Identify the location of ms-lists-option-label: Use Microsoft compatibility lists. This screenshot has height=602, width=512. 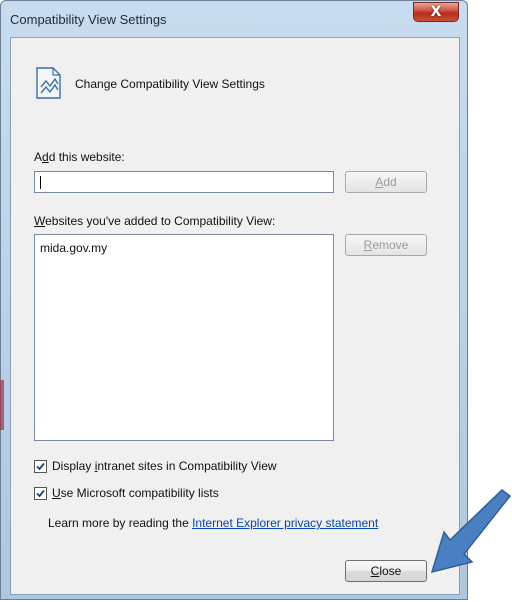
(135, 493).